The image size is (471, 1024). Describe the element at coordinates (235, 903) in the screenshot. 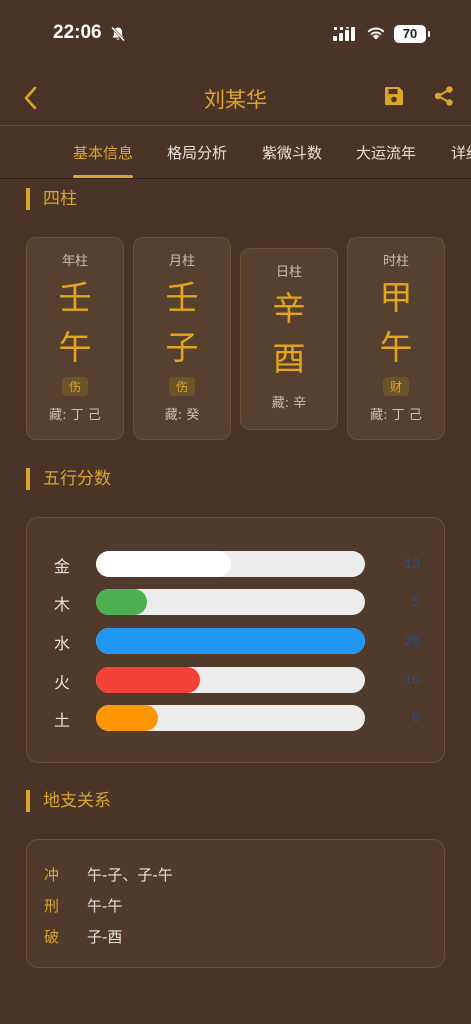

I see `branch-relations-card: 冲 午-子、子-午 刑 午-午 破 子-酉` at that location.